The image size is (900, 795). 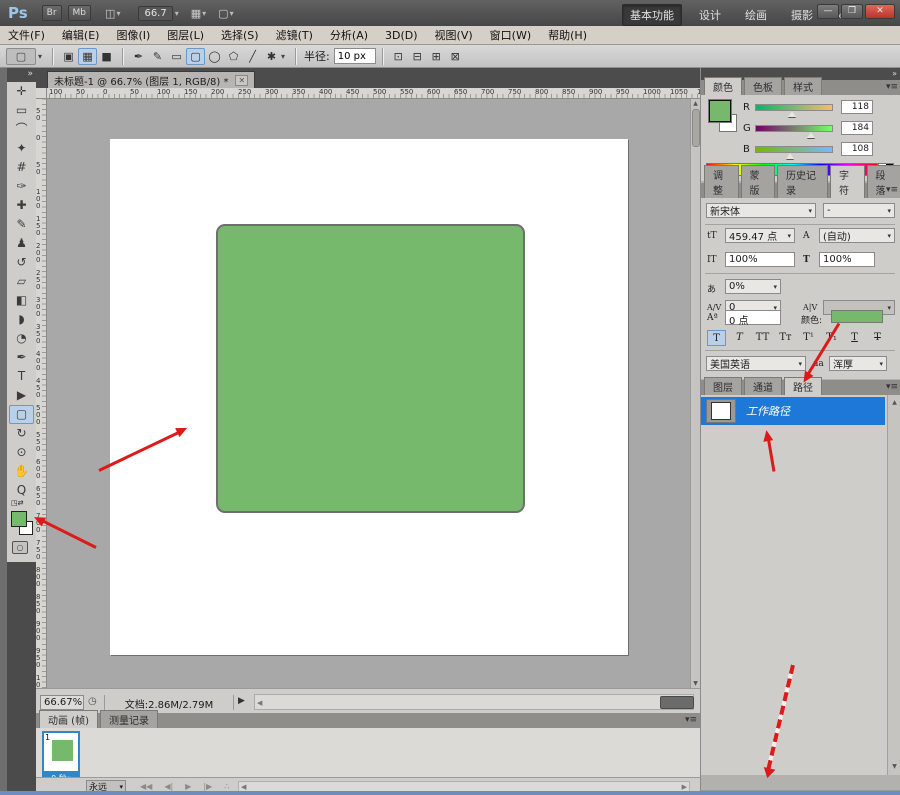 What do you see at coordinates (354, 56) in the screenshot?
I see `radius-input` at bounding box center [354, 56].